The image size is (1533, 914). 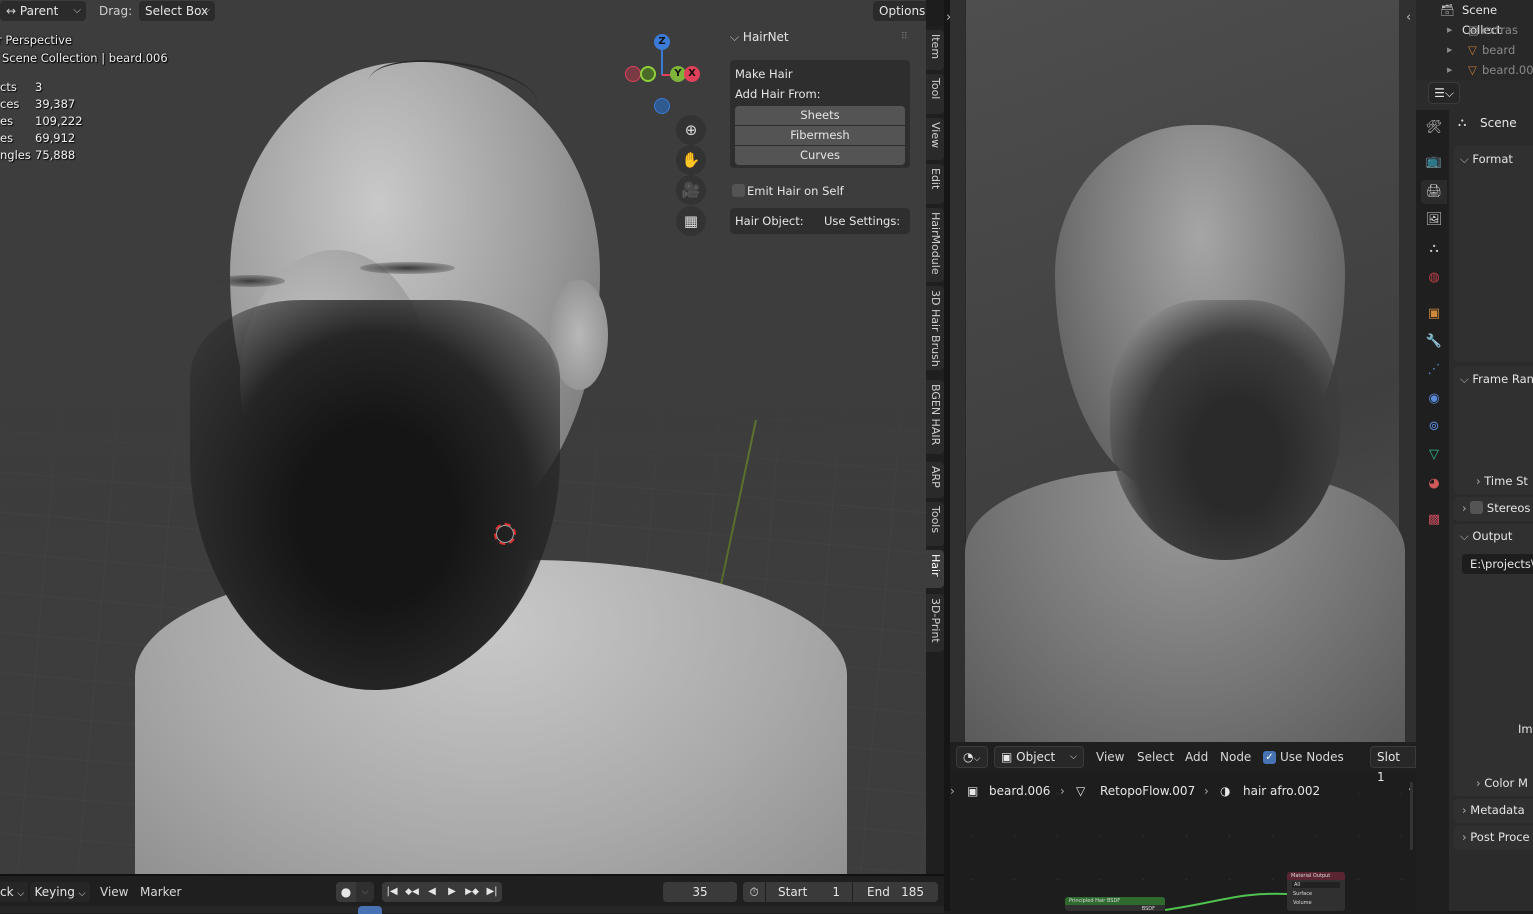 I want to click on section-title: Post Proce, so click(x=1500, y=837).